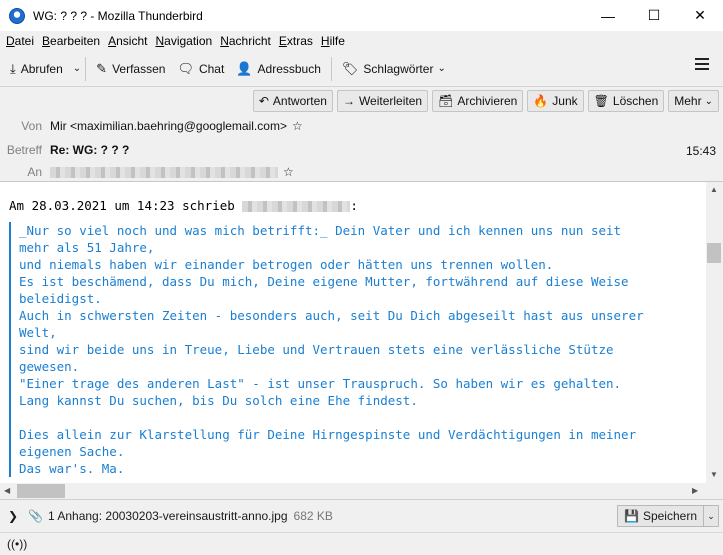  I want to click on maximize-button: ☐, so click(654, 15).